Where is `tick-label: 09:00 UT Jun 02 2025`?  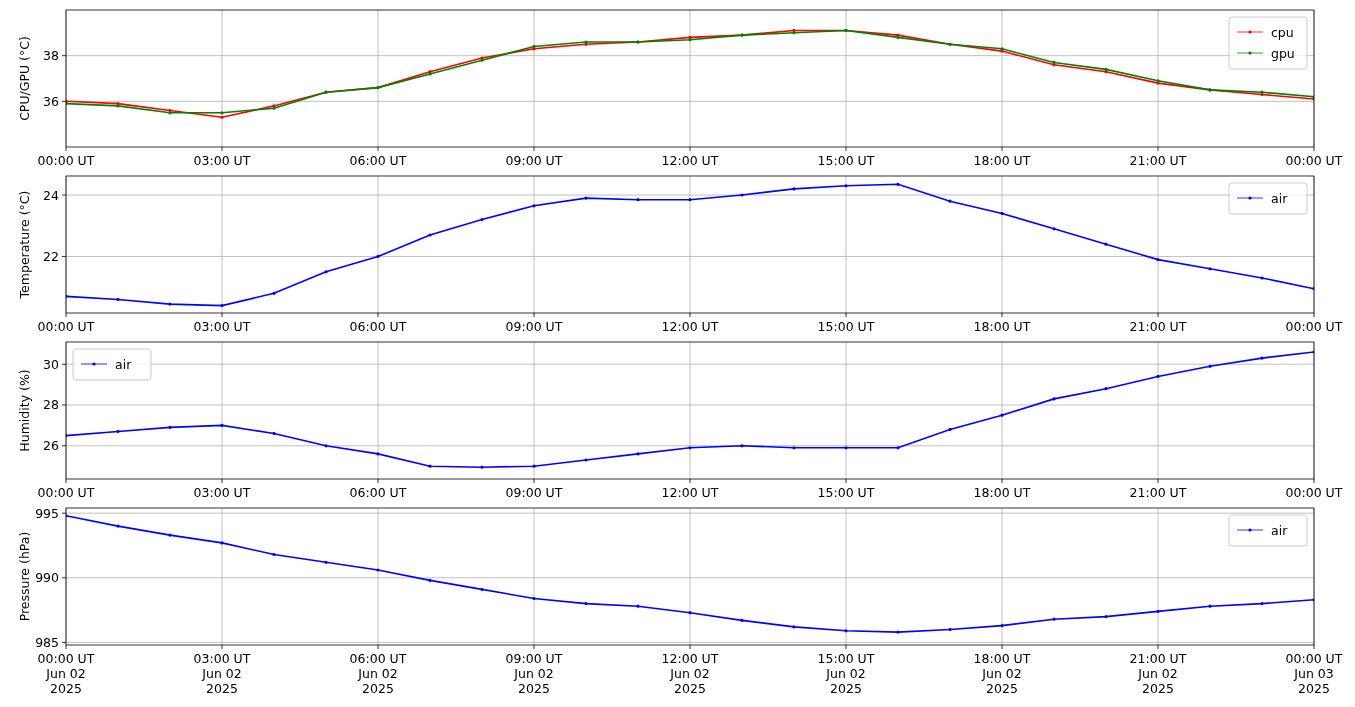 tick-label: 09:00 UT Jun 02 2025 is located at coordinates (534, 673).